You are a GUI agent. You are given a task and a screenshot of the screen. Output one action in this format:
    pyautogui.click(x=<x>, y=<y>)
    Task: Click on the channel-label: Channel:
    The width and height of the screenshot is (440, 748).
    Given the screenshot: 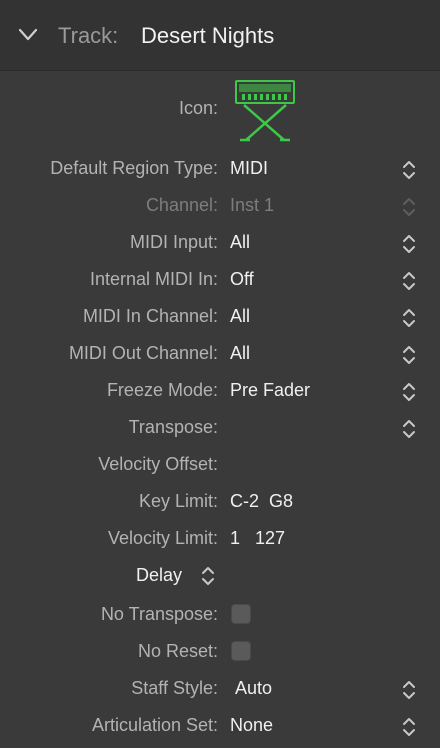 What is the action you would take?
    pyautogui.click(x=181, y=205)
    